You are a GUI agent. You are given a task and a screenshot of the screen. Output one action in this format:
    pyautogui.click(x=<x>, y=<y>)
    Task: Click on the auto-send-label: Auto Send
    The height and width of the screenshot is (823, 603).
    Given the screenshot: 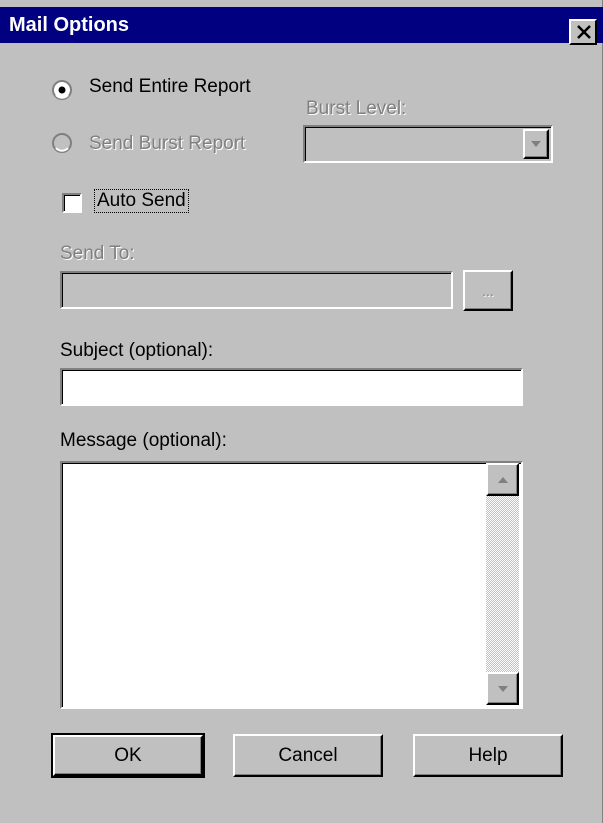 What is the action you would take?
    pyautogui.click(x=141, y=201)
    